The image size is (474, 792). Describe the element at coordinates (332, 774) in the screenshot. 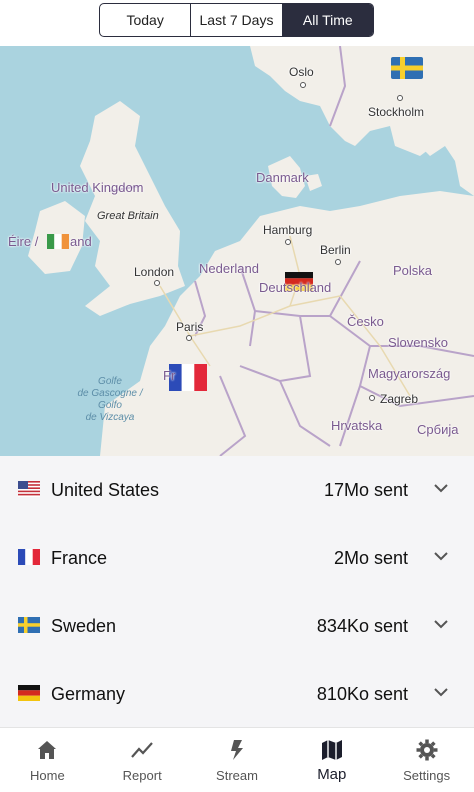

I see `tab-label: Map` at that location.